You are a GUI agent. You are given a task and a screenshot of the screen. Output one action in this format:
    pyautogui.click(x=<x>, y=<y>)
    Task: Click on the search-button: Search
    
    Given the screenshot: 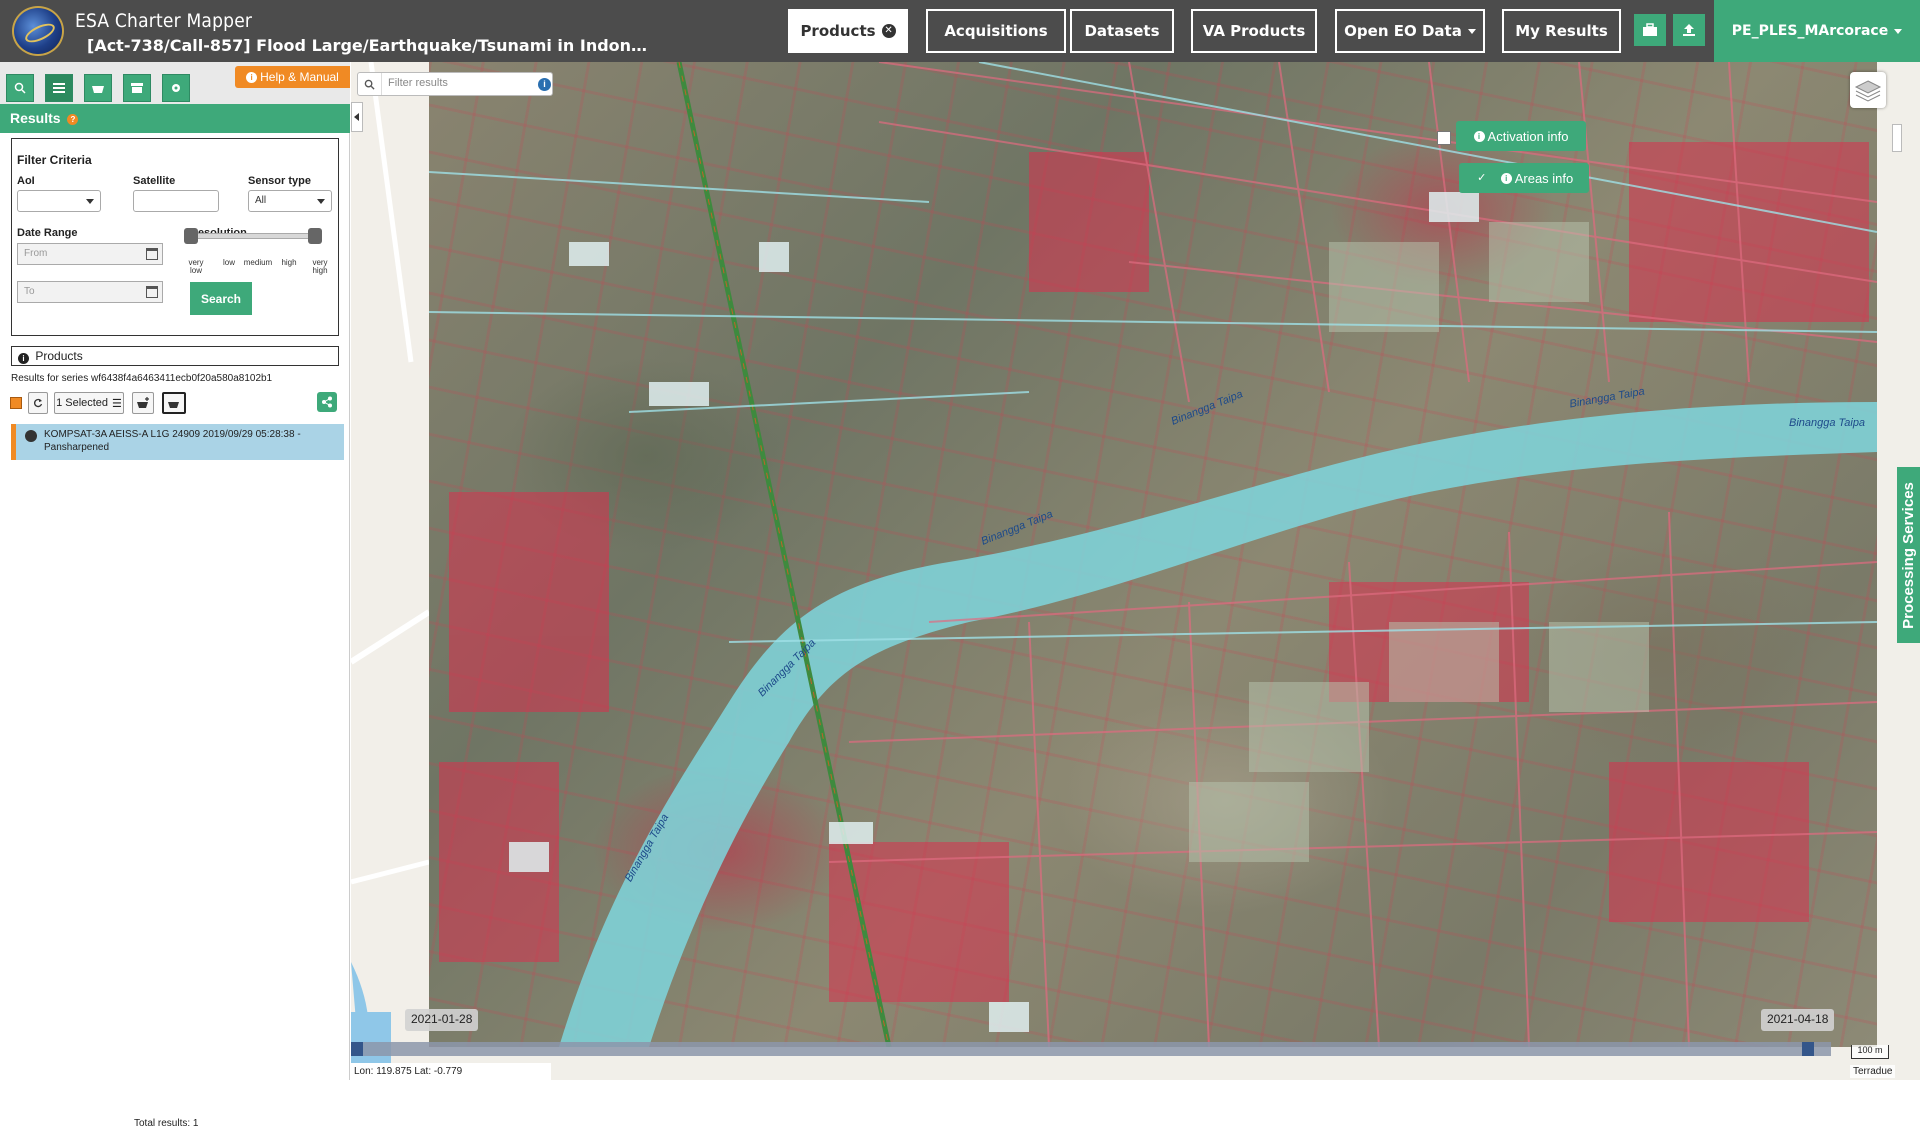 What is the action you would take?
    pyautogui.click(x=221, y=298)
    